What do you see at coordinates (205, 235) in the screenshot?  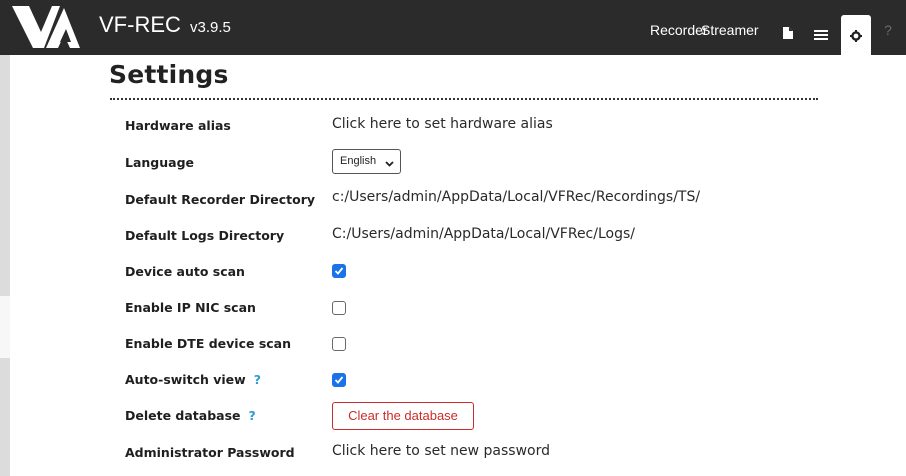 I see `logs-directory-label: Default Logs Directory` at bounding box center [205, 235].